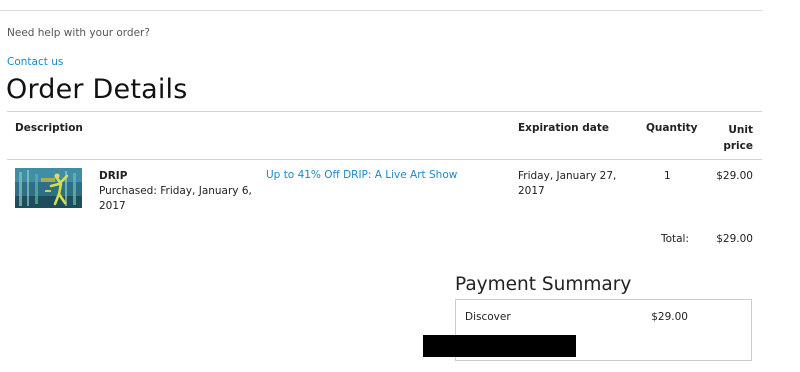 The height and width of the screenshot is (372, 800). I want to click on header-description: Description, so click(49, 128).